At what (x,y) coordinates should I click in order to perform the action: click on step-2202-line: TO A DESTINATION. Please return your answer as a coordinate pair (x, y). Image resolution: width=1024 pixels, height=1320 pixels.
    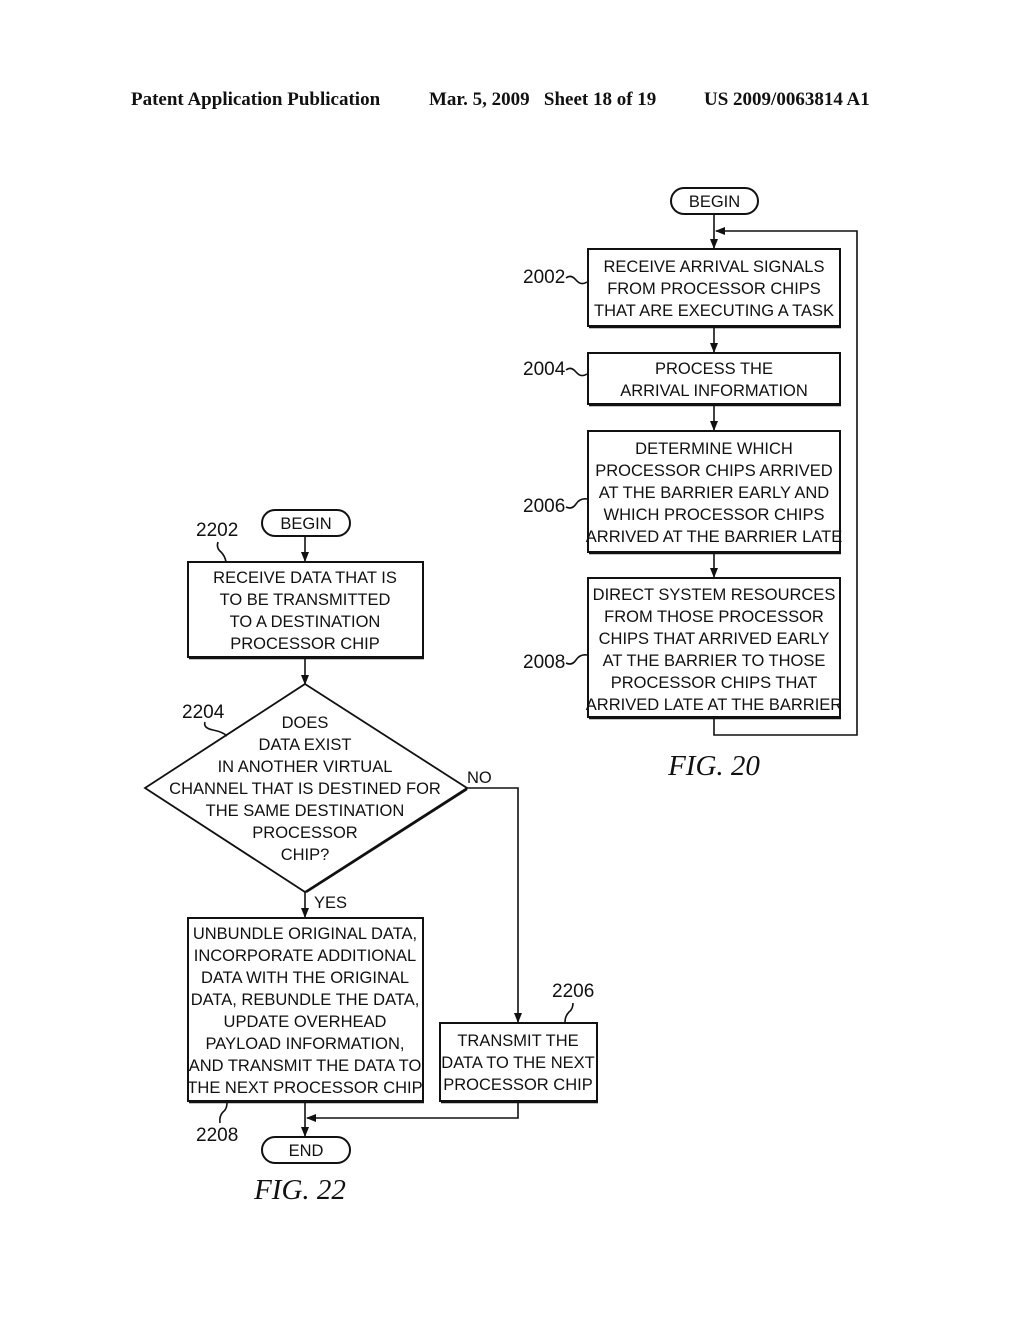
    Looking at the image, I should click on (305, 622).